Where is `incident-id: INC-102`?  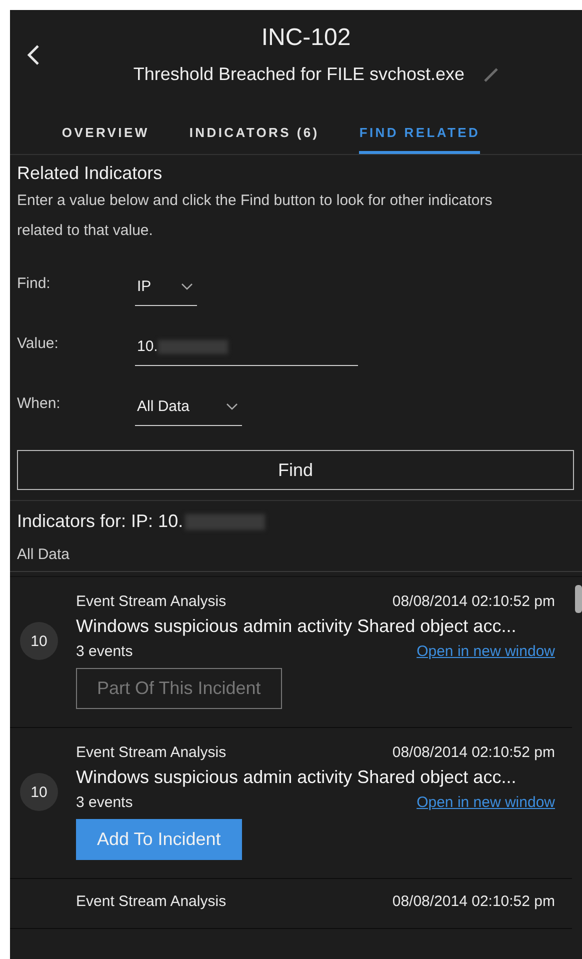
incident-id: INC-102 is located at coordinates (306, 38).